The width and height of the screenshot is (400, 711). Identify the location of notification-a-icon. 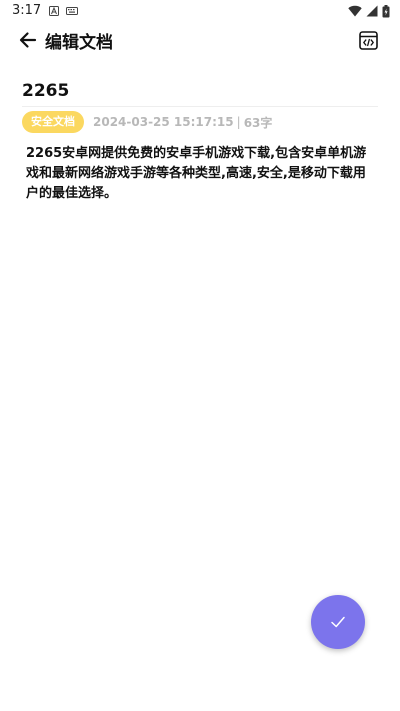
(54, 11).